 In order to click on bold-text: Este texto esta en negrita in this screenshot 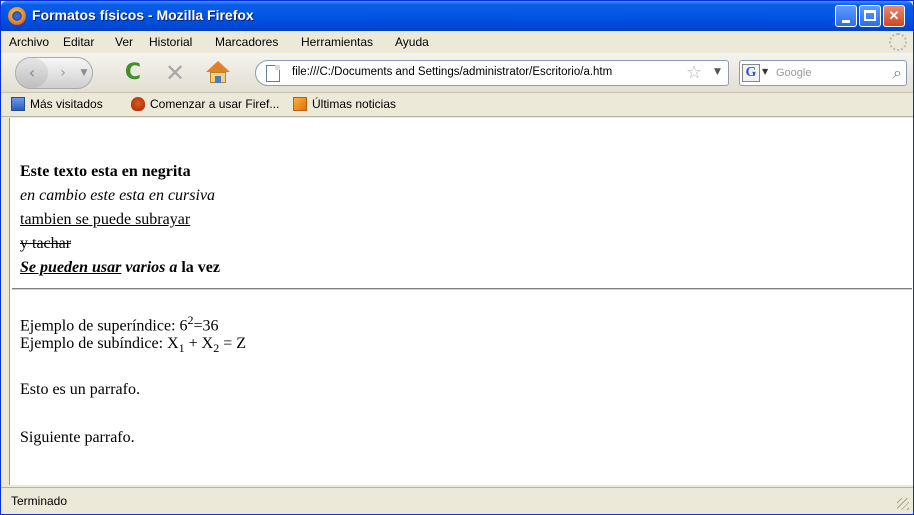, I will do `click(105, 171)`.